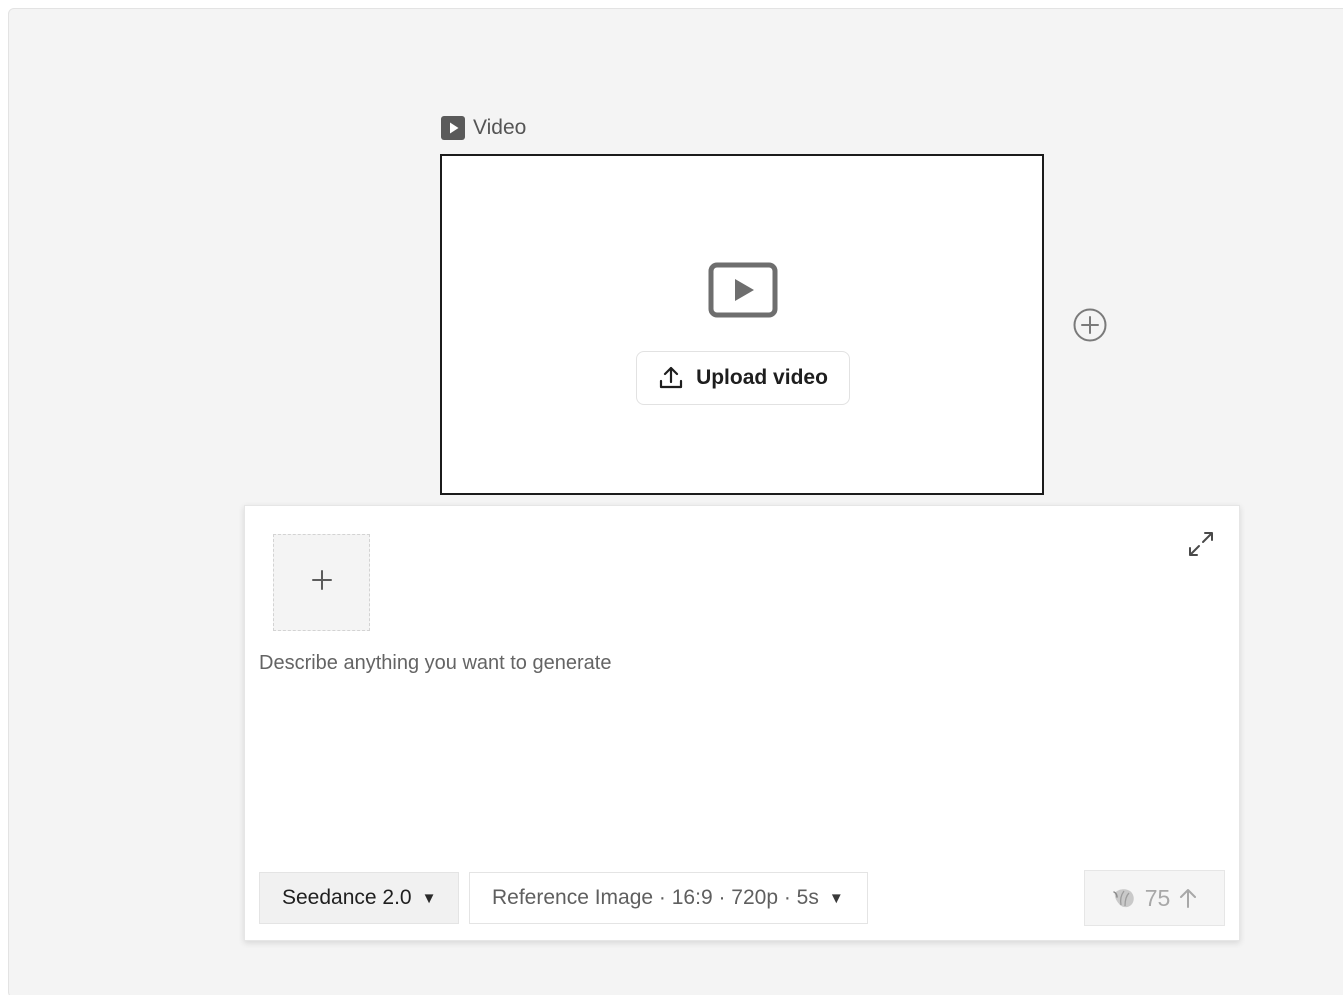  Describe the element at coordinates (1188, 898) in the screenshot. I see `arrow-up-icon` at that location.